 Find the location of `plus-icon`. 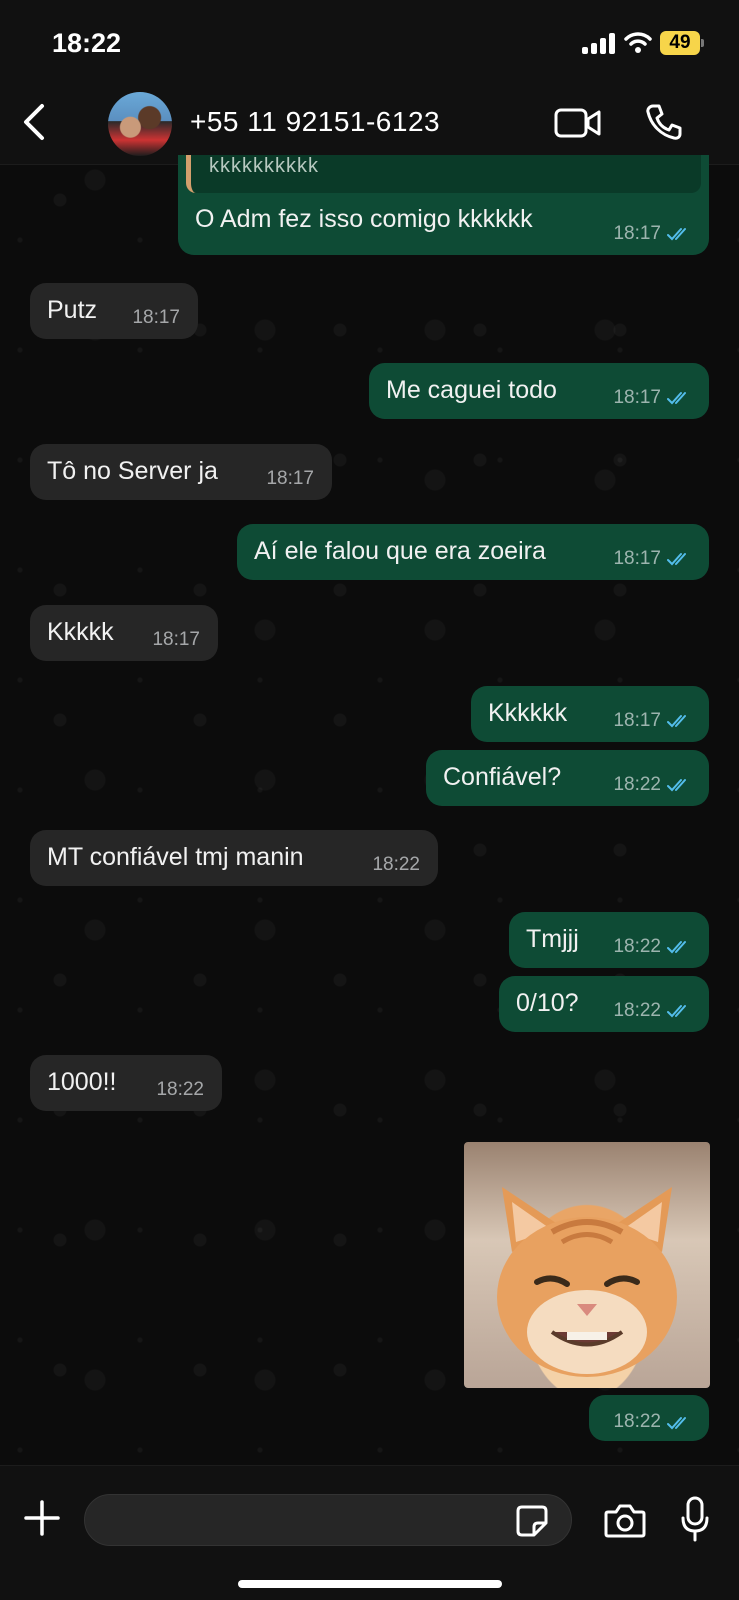

plus-icon is located at coordinates (42, 1518).